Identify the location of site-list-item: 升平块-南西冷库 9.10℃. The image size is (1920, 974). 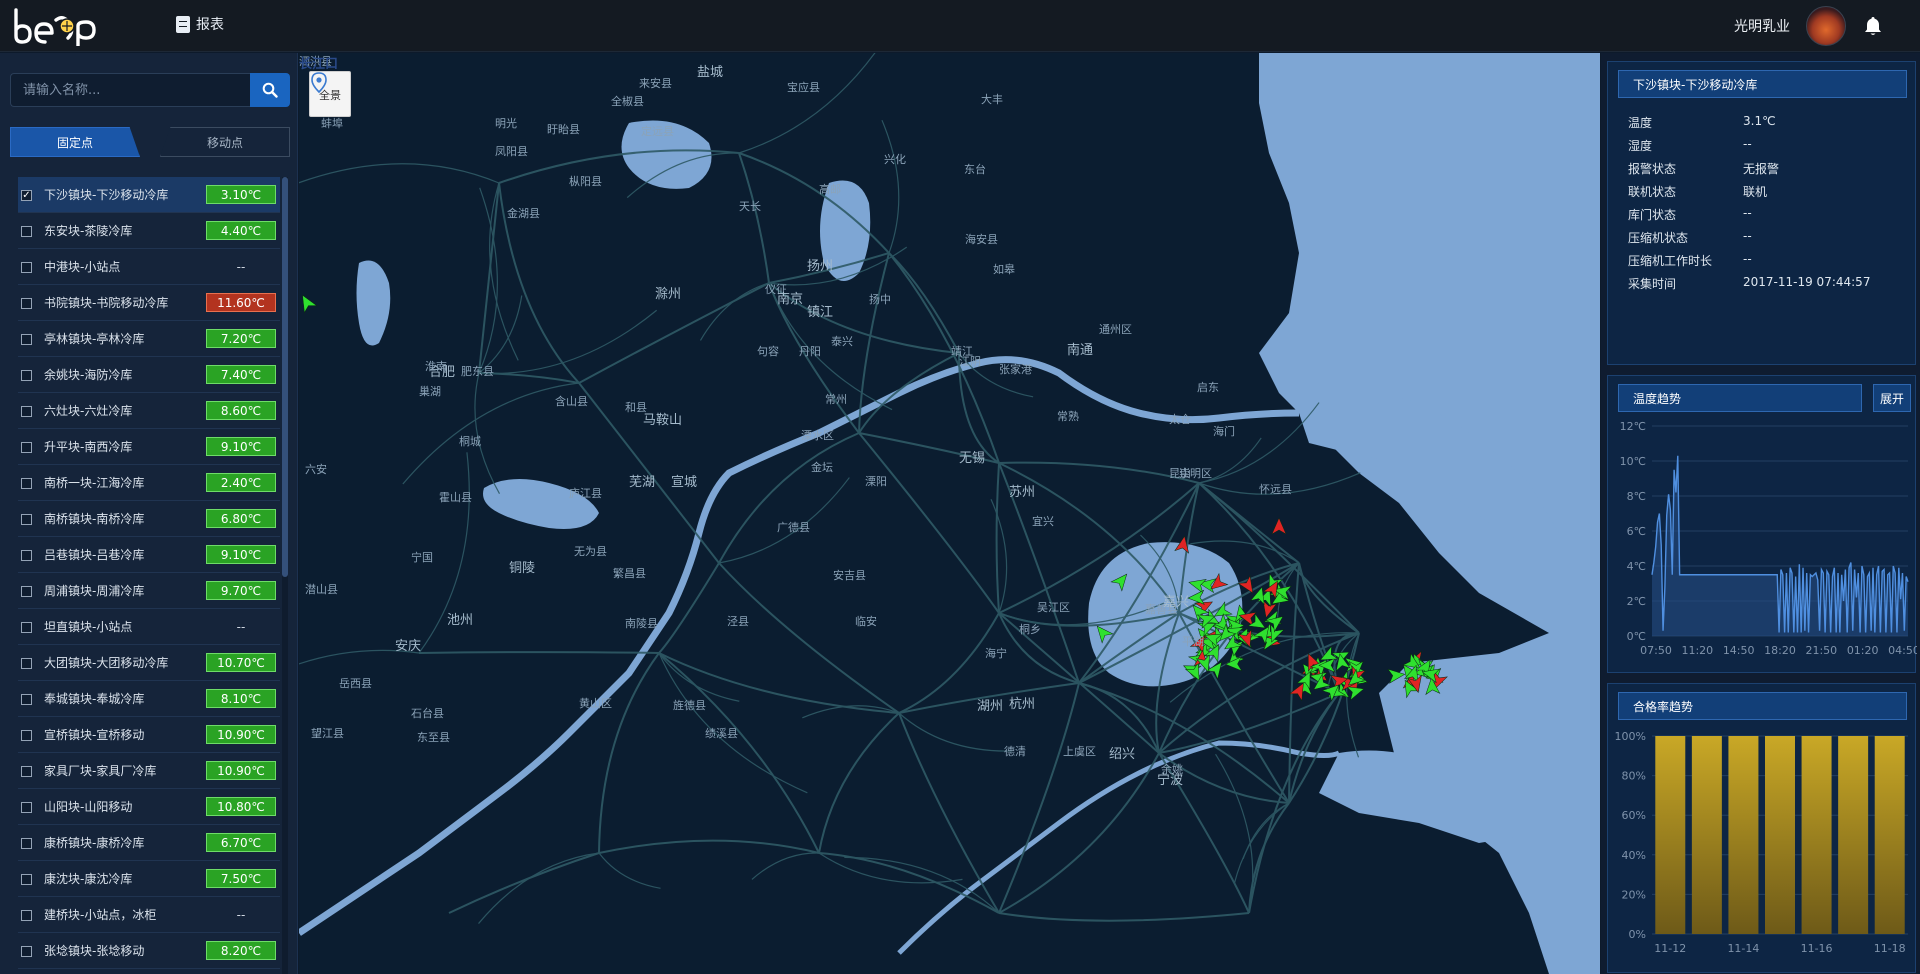
(149, 447).